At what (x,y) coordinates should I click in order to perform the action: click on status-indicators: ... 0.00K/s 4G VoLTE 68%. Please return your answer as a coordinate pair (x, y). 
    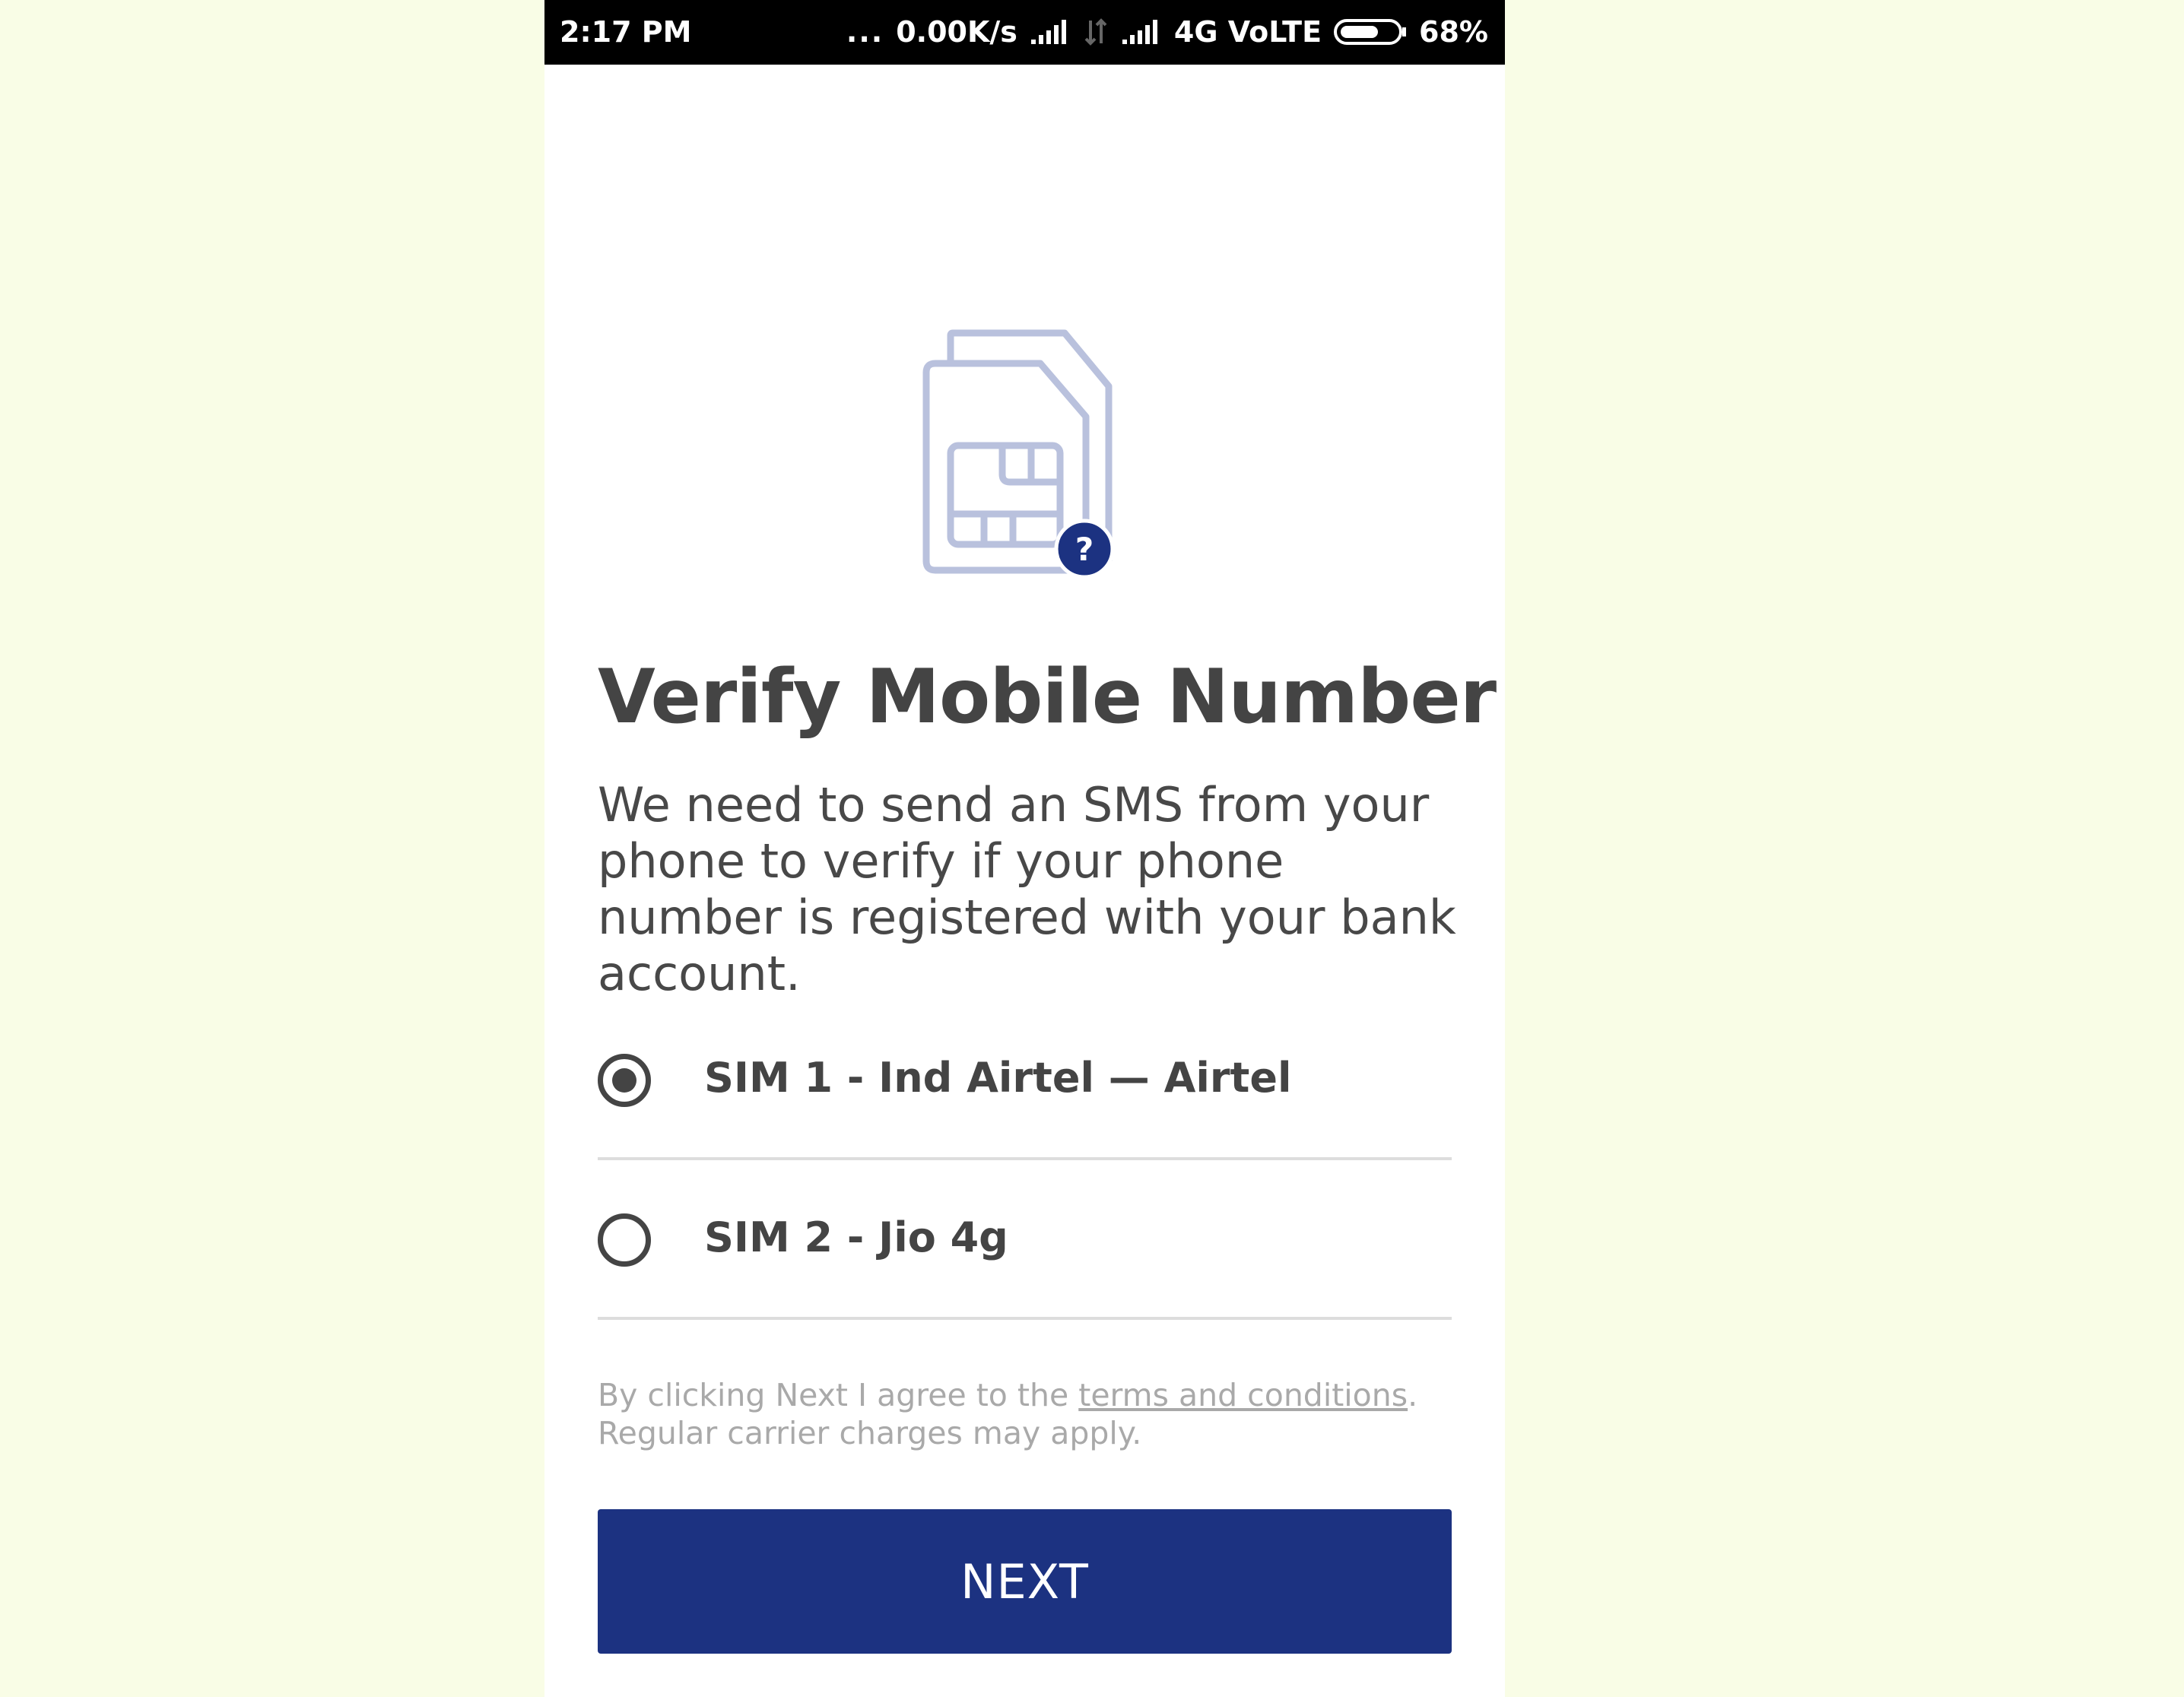
    Looking at the image, I should click on (1167, 32).